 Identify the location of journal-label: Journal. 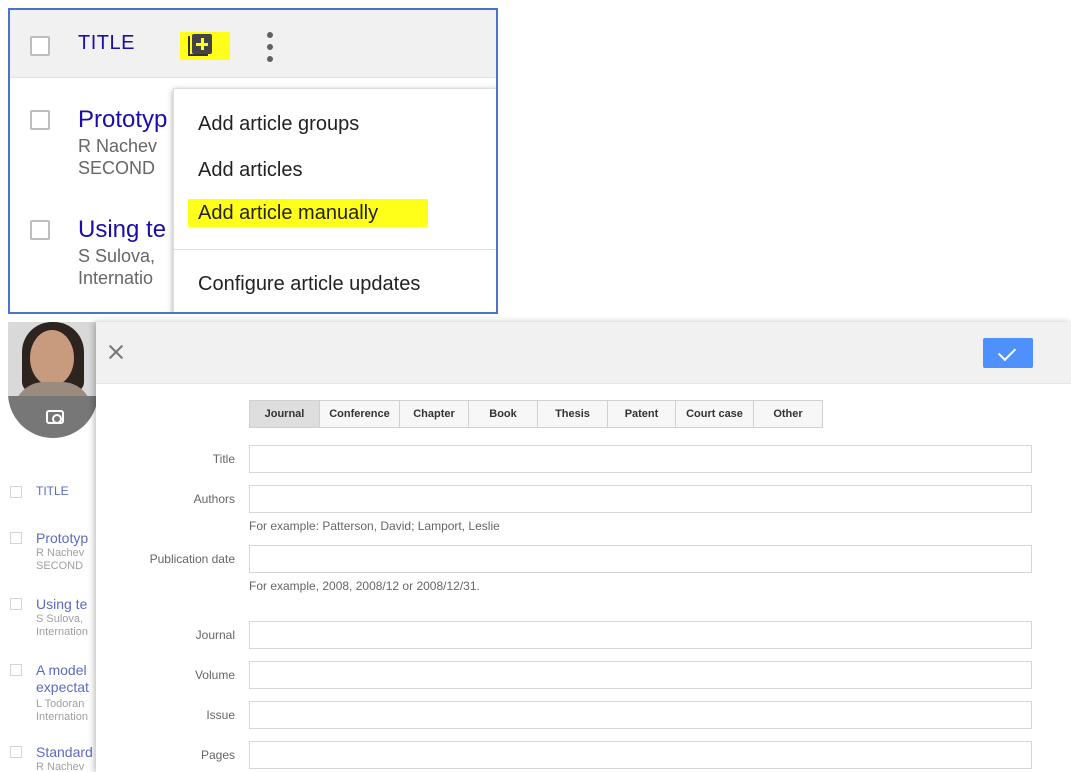
(215, 635).